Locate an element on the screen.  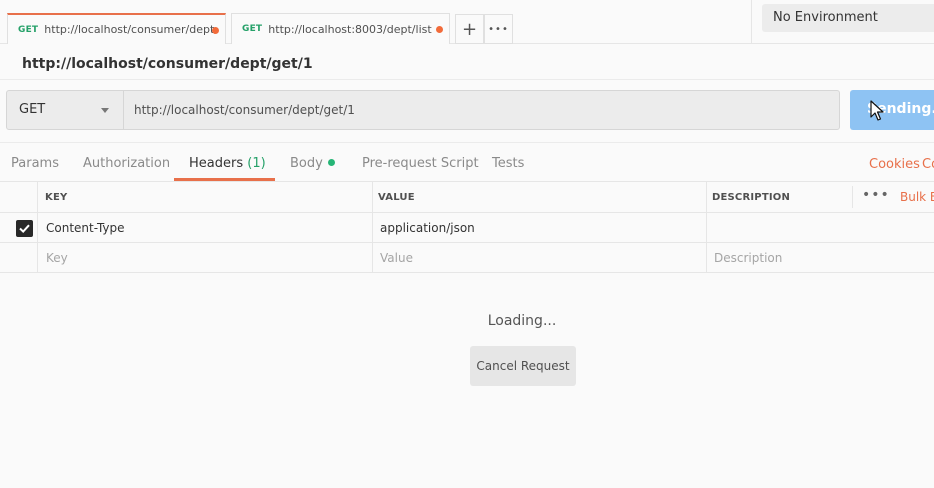
tab-params: Params is located at coordinates (35, 163).